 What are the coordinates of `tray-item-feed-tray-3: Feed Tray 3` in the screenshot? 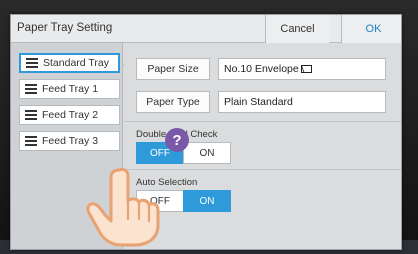 It's located at (69, 141).